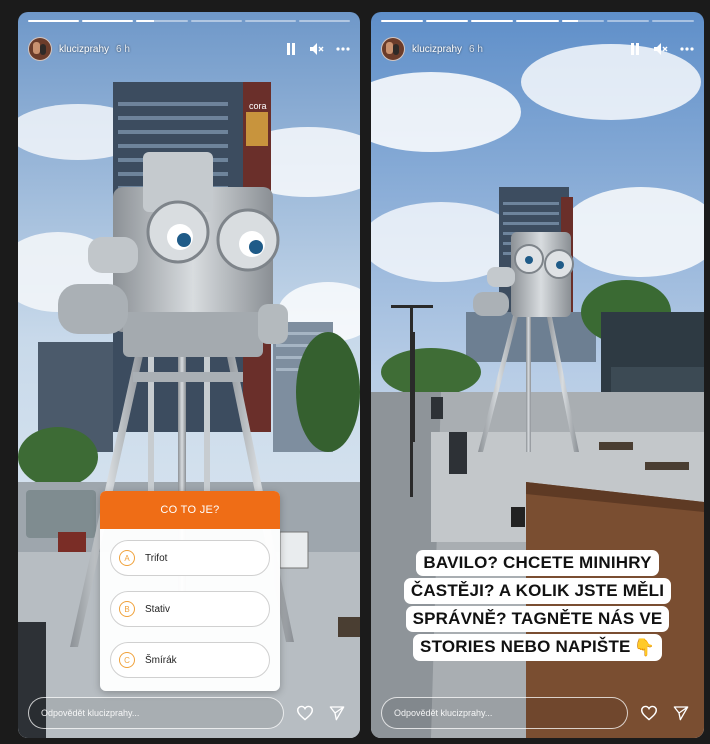 Image resolution: width=710 pixels, height=744 pixels. I want to click on option-text: Šmírák, so click(161, 660).